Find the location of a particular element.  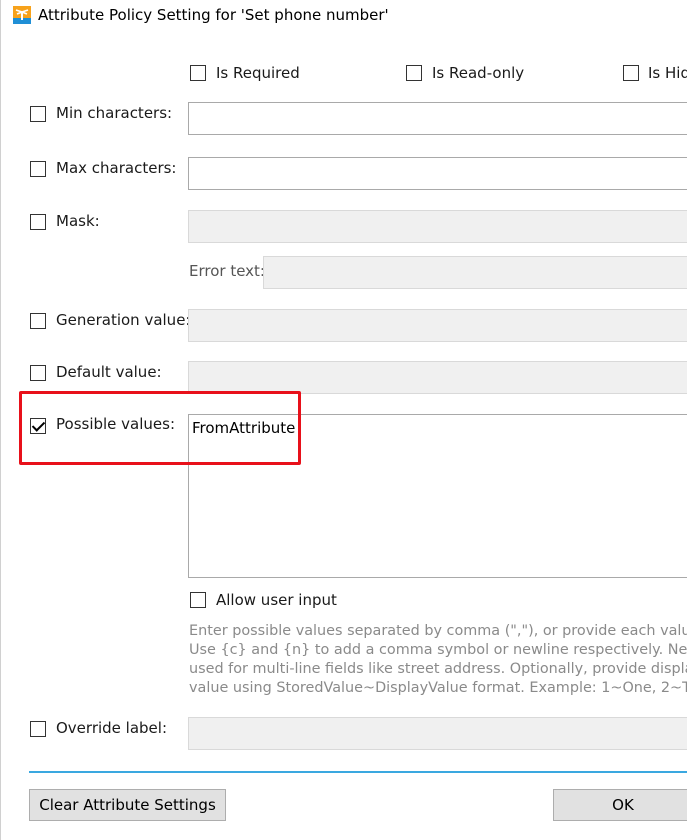

max-characters-checkbox is located at coordinates (38, 169).